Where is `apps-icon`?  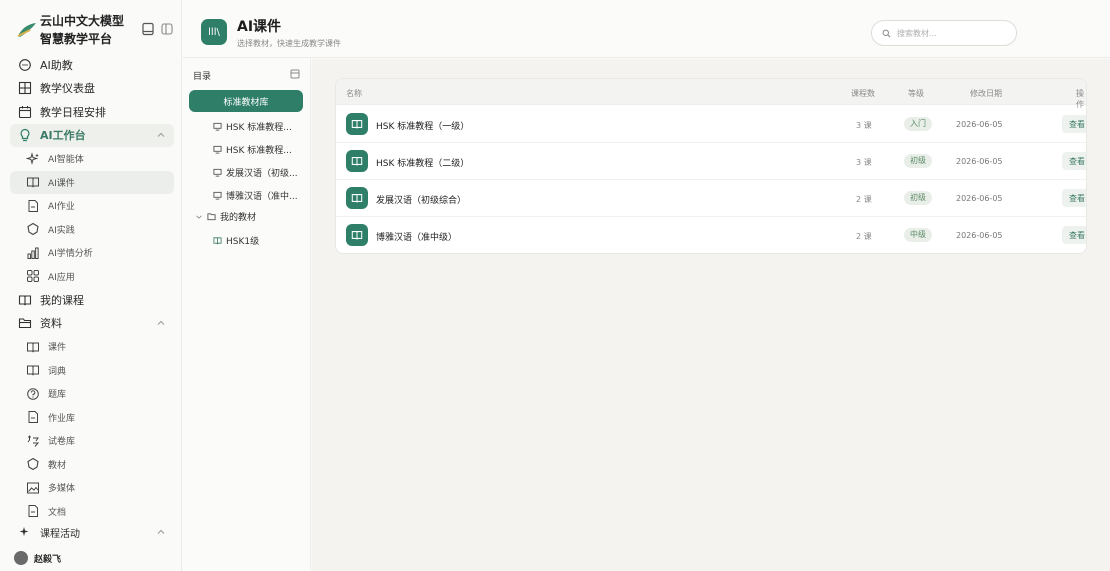 apps-icon is located at coordinates (33, 276).